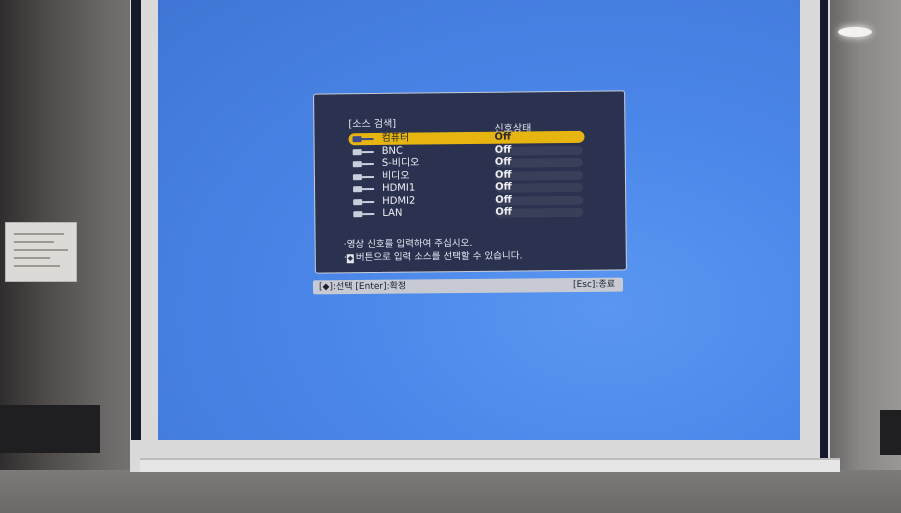 Image resolution: width=901 pixels, height=513 pixels. What do you see at coordinates (392, 213) in the screenshot?
I see `source-label: LAN` at bounding box center [392, 213].